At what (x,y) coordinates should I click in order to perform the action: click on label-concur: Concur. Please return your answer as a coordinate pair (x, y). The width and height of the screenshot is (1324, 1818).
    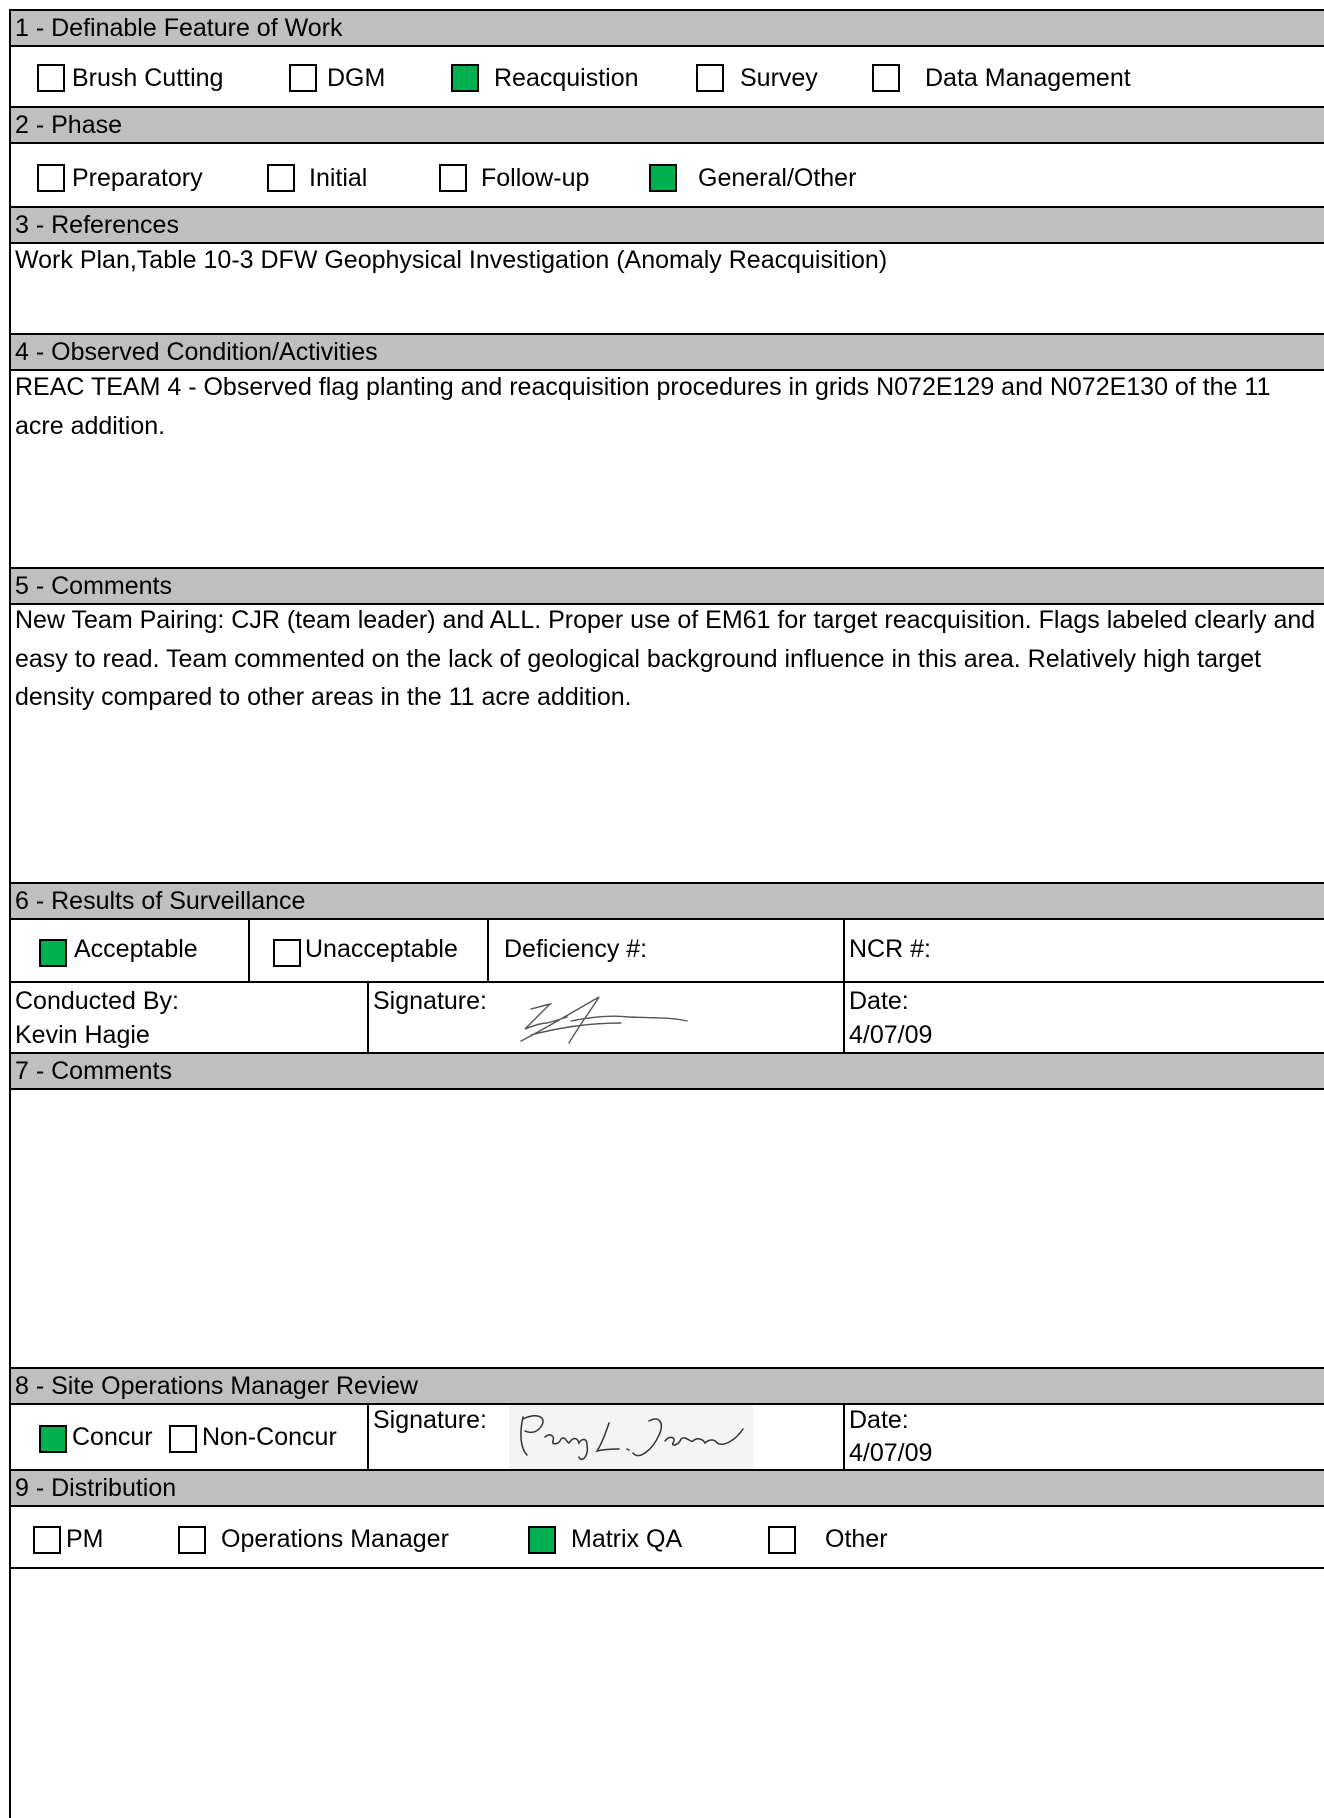
    Looking at the image, I should click on (112, 1437).